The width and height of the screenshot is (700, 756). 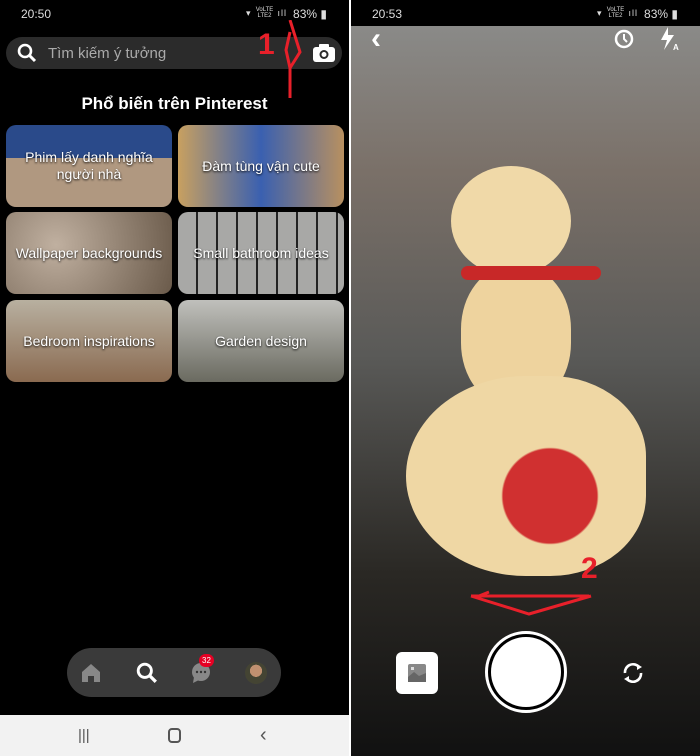 I want to click on flash-auto-icon: A, so click(x=670, y=39).